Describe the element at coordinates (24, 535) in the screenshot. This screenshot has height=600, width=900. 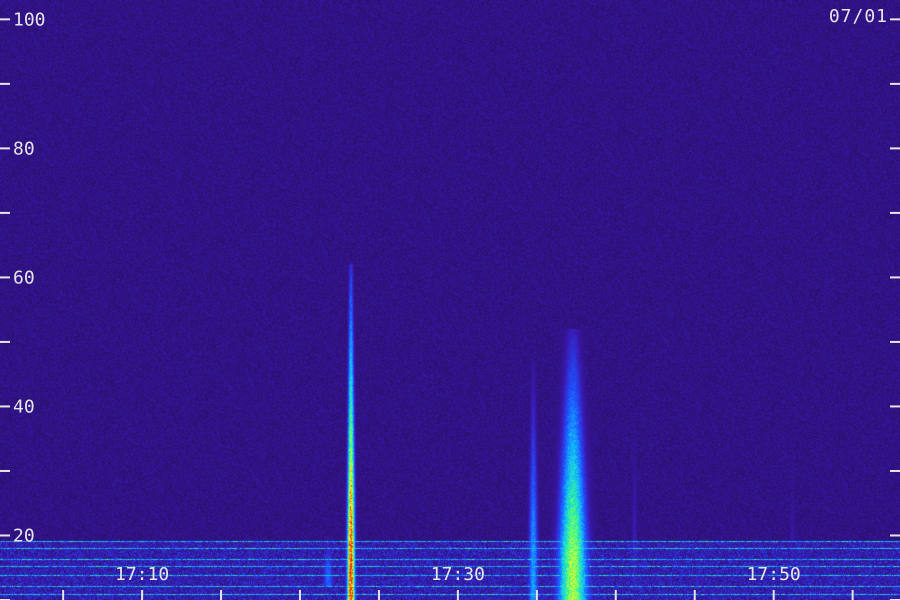
I see `y-tick-label: 20` at that location.